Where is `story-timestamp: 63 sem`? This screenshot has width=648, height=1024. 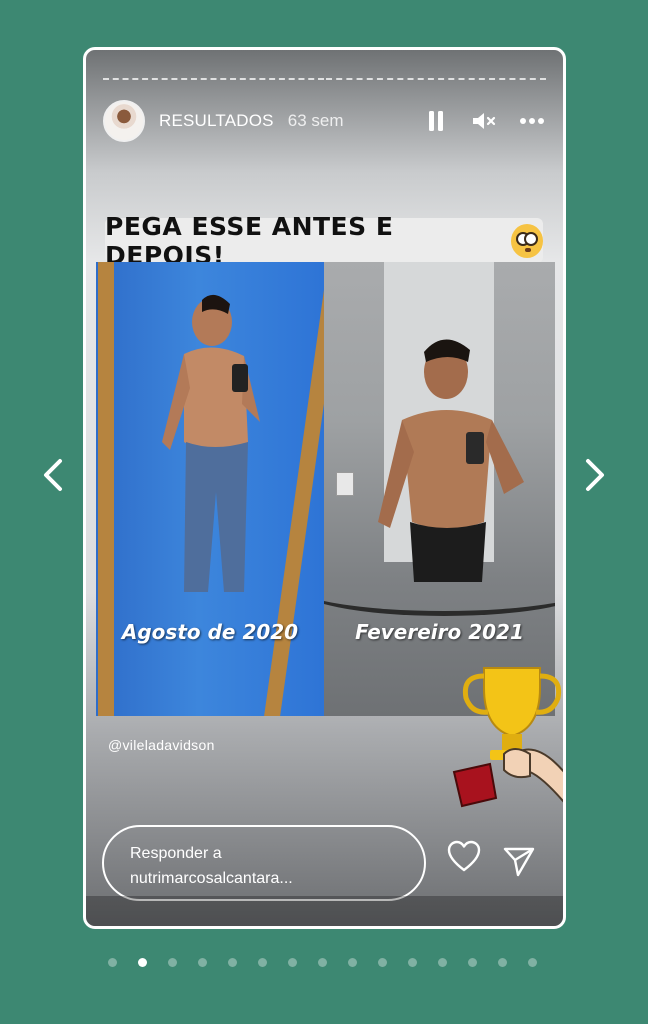 story-timestamp: 63 sem is located at coordinates (315, 120).